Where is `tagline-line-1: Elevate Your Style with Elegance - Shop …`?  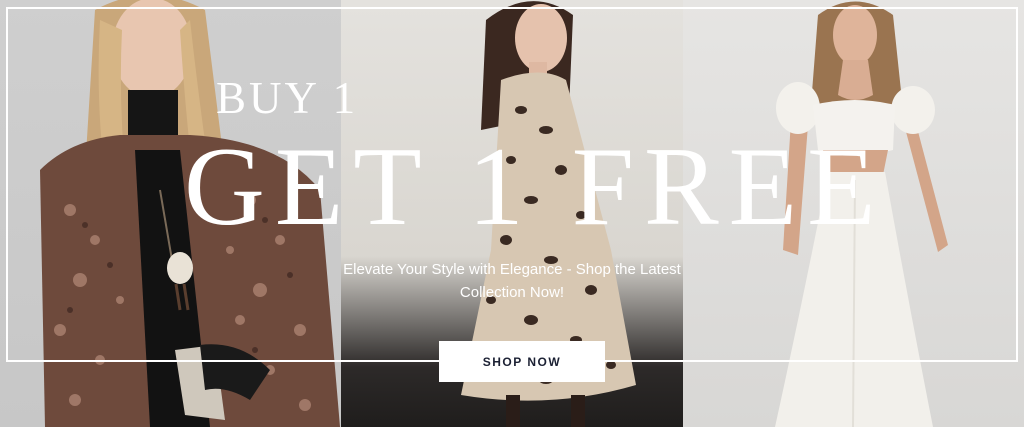 tagline-line-1: Elevate Your Style with Elegance - Shop … is located at coordinates (512, 269).